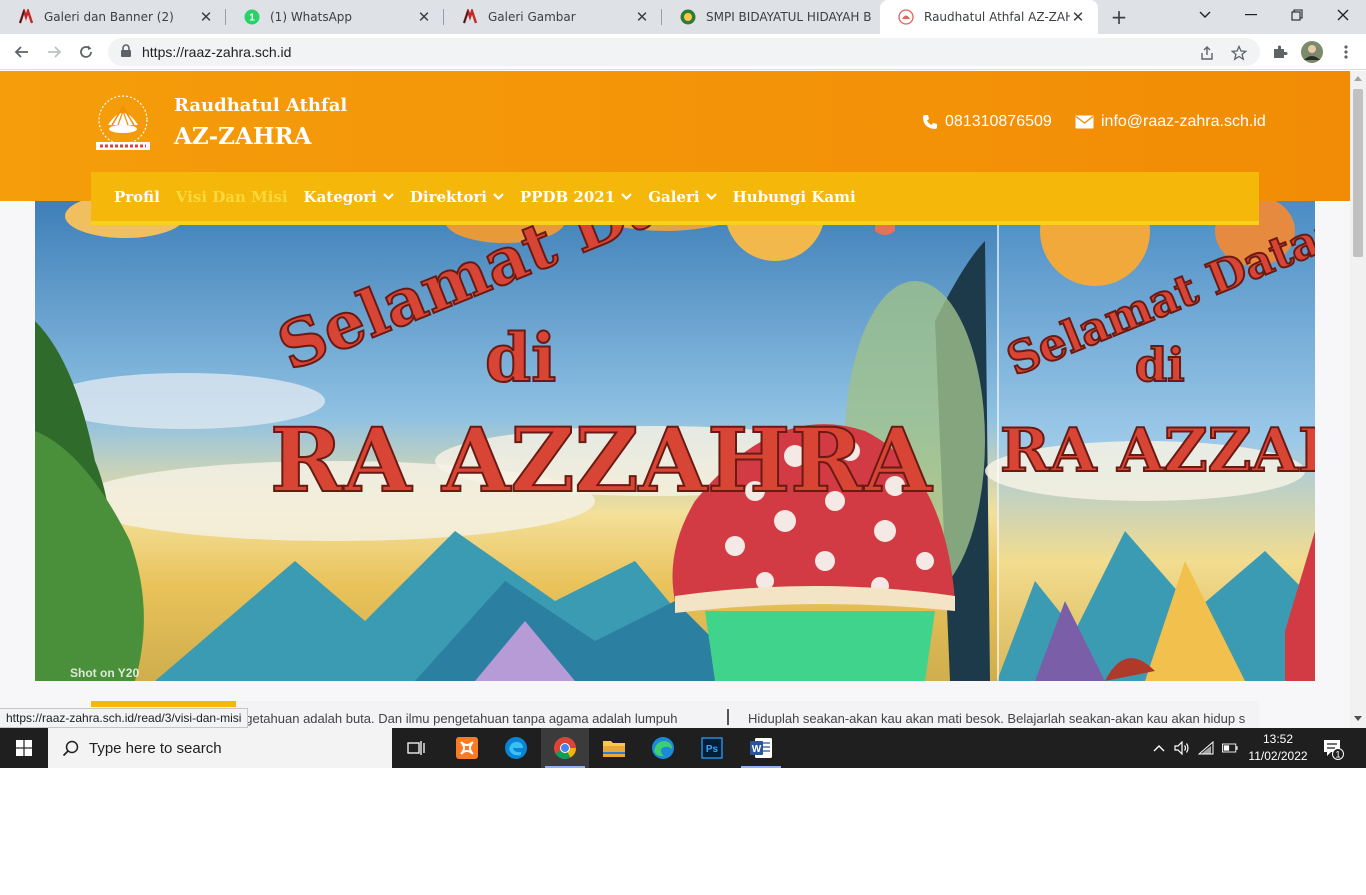 This screenshot has height=895, width=1366. I want to click on chrome-app, so click(565, 748).